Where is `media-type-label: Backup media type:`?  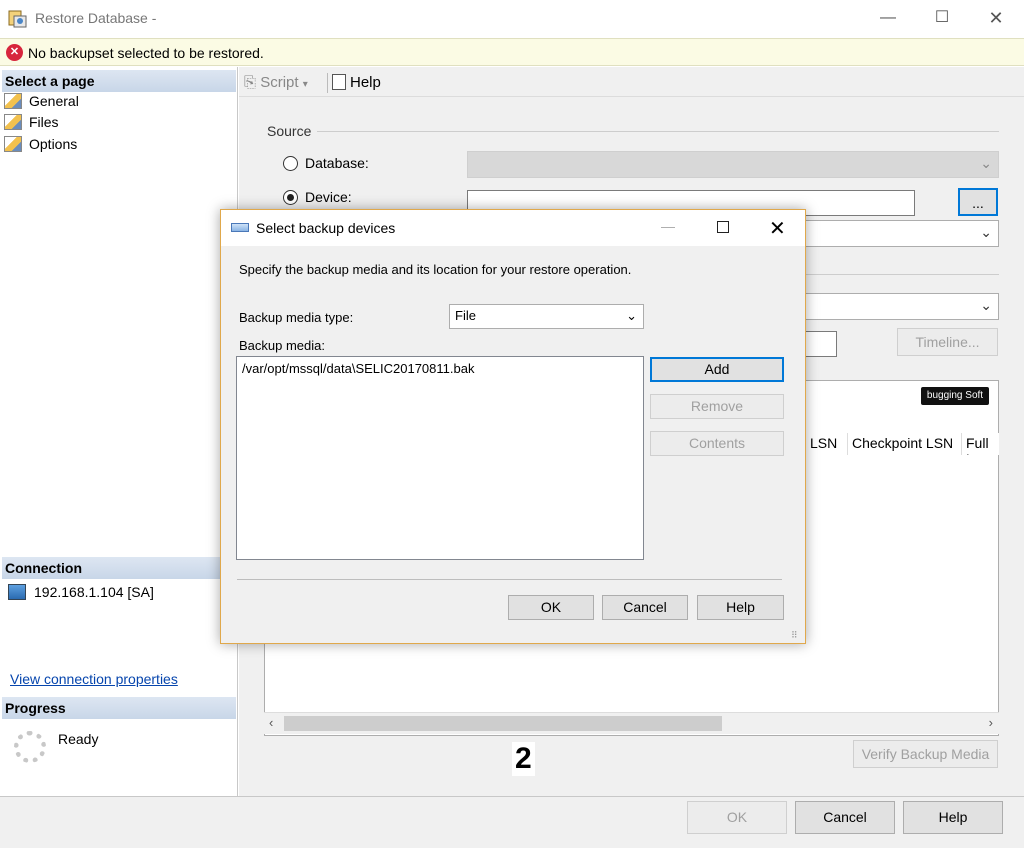
media-type-label: Backup media type: is located at coordinates (296, 317).